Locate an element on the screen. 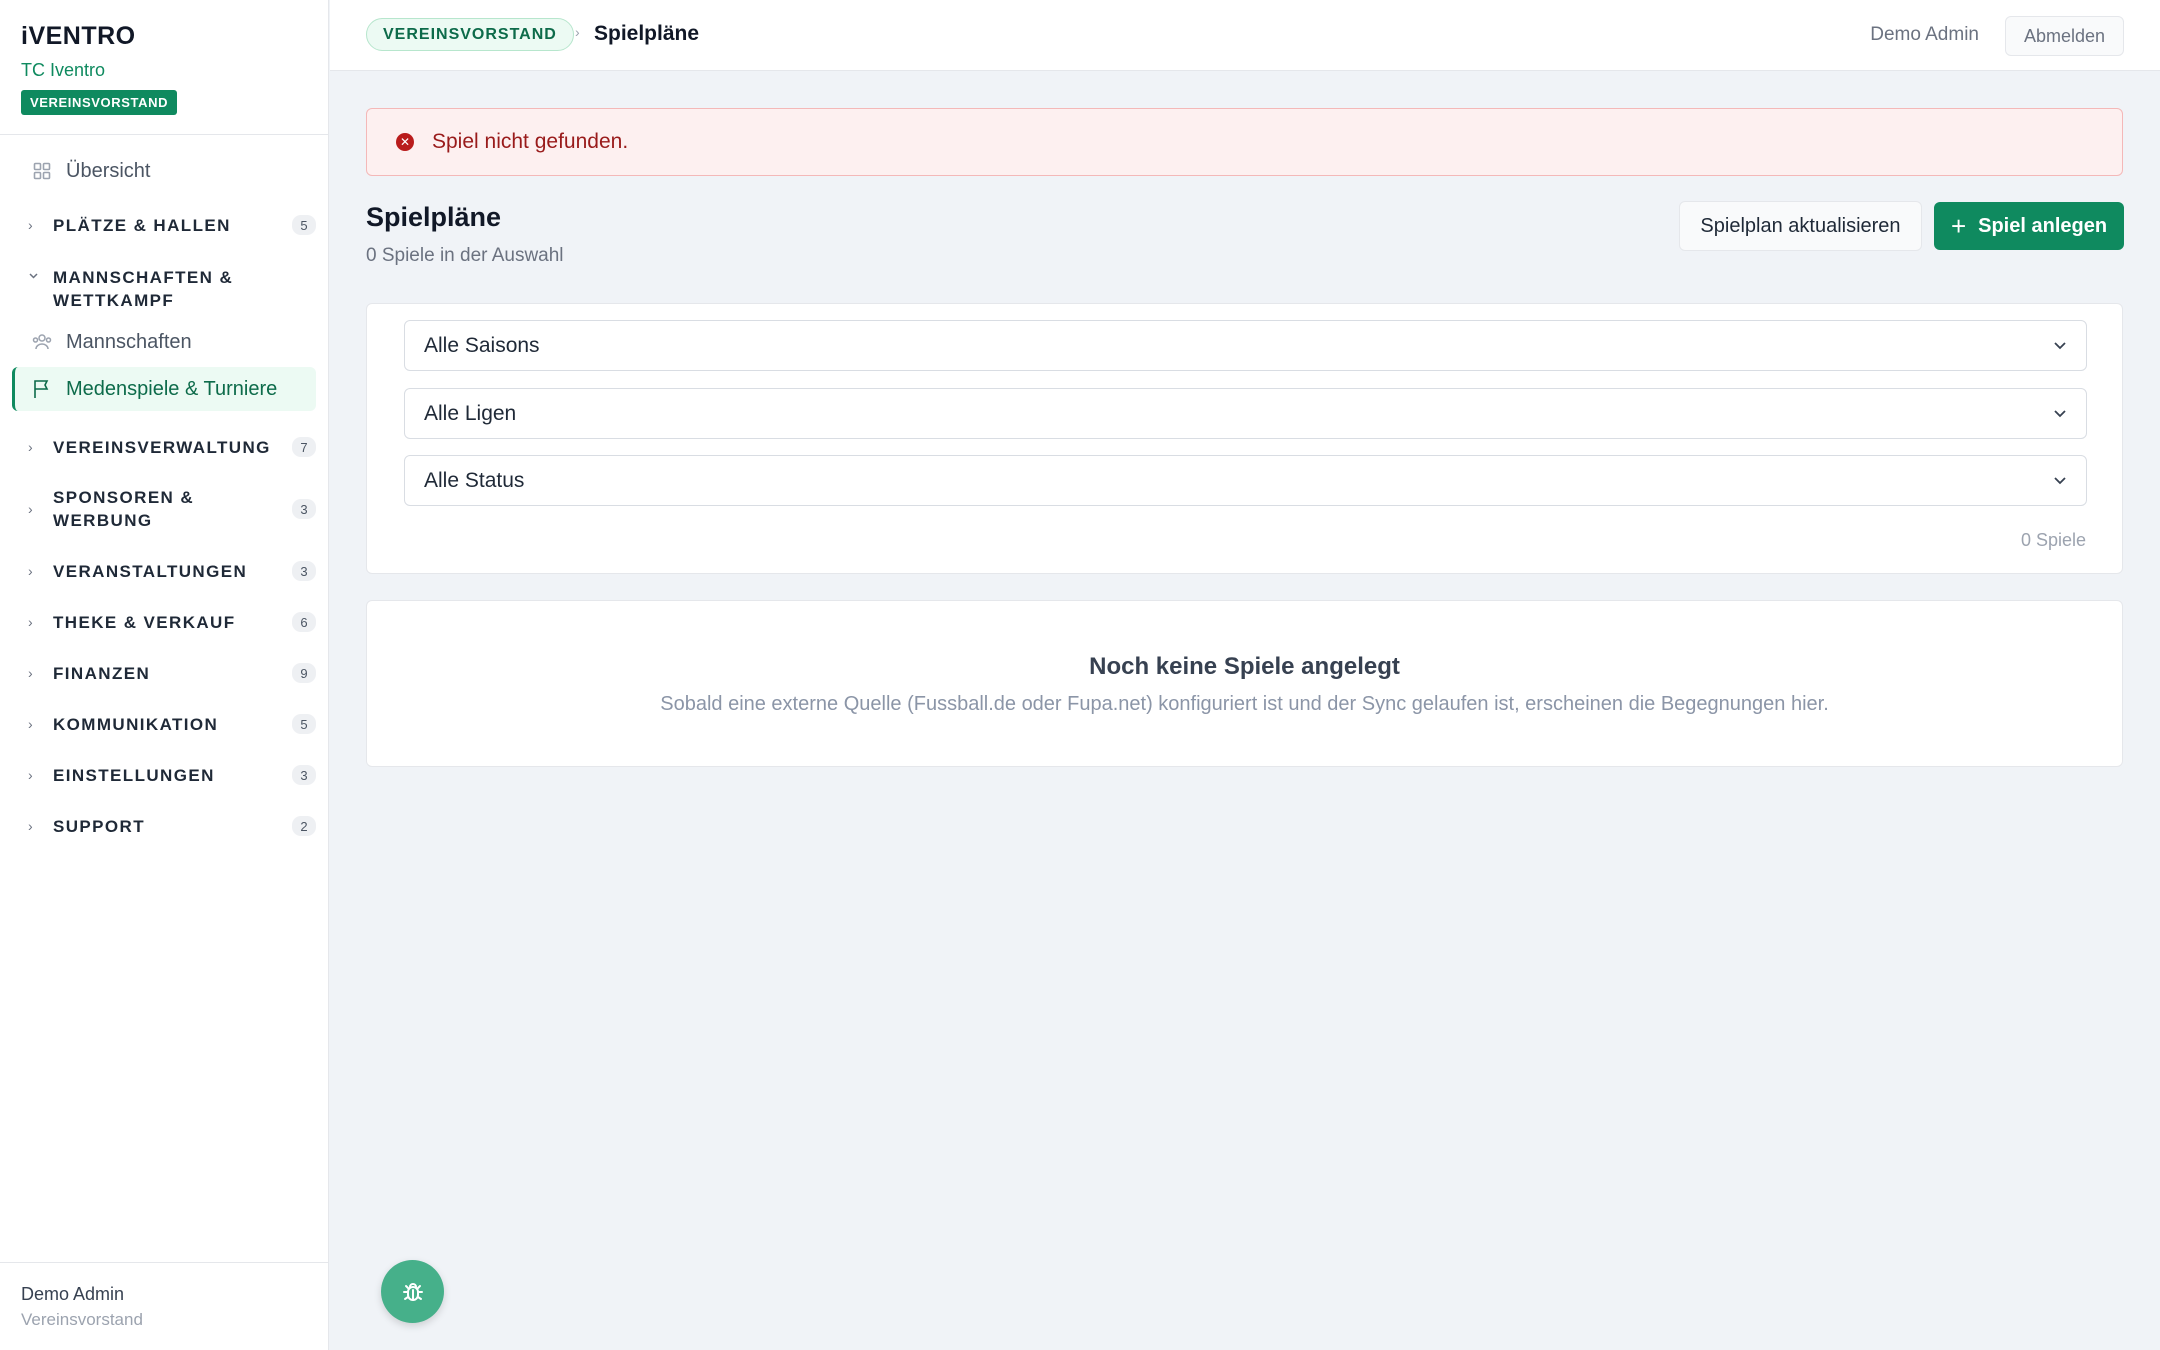 This screenshot has height=1350, width=2160. sidebar-group-label: SUPPORT is located at coordinates (99, 826).